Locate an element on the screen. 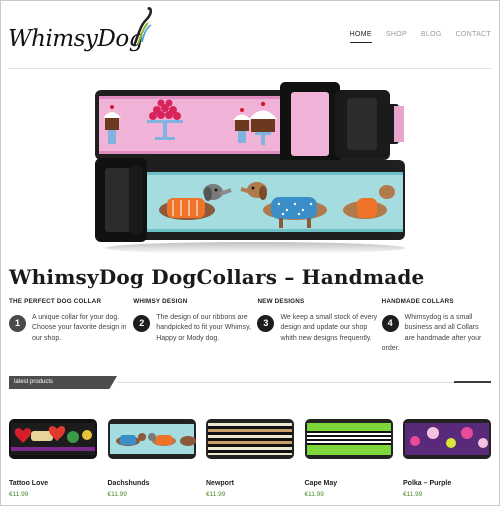  product-name: Tattoo Love is located at coordinates (53, 483).